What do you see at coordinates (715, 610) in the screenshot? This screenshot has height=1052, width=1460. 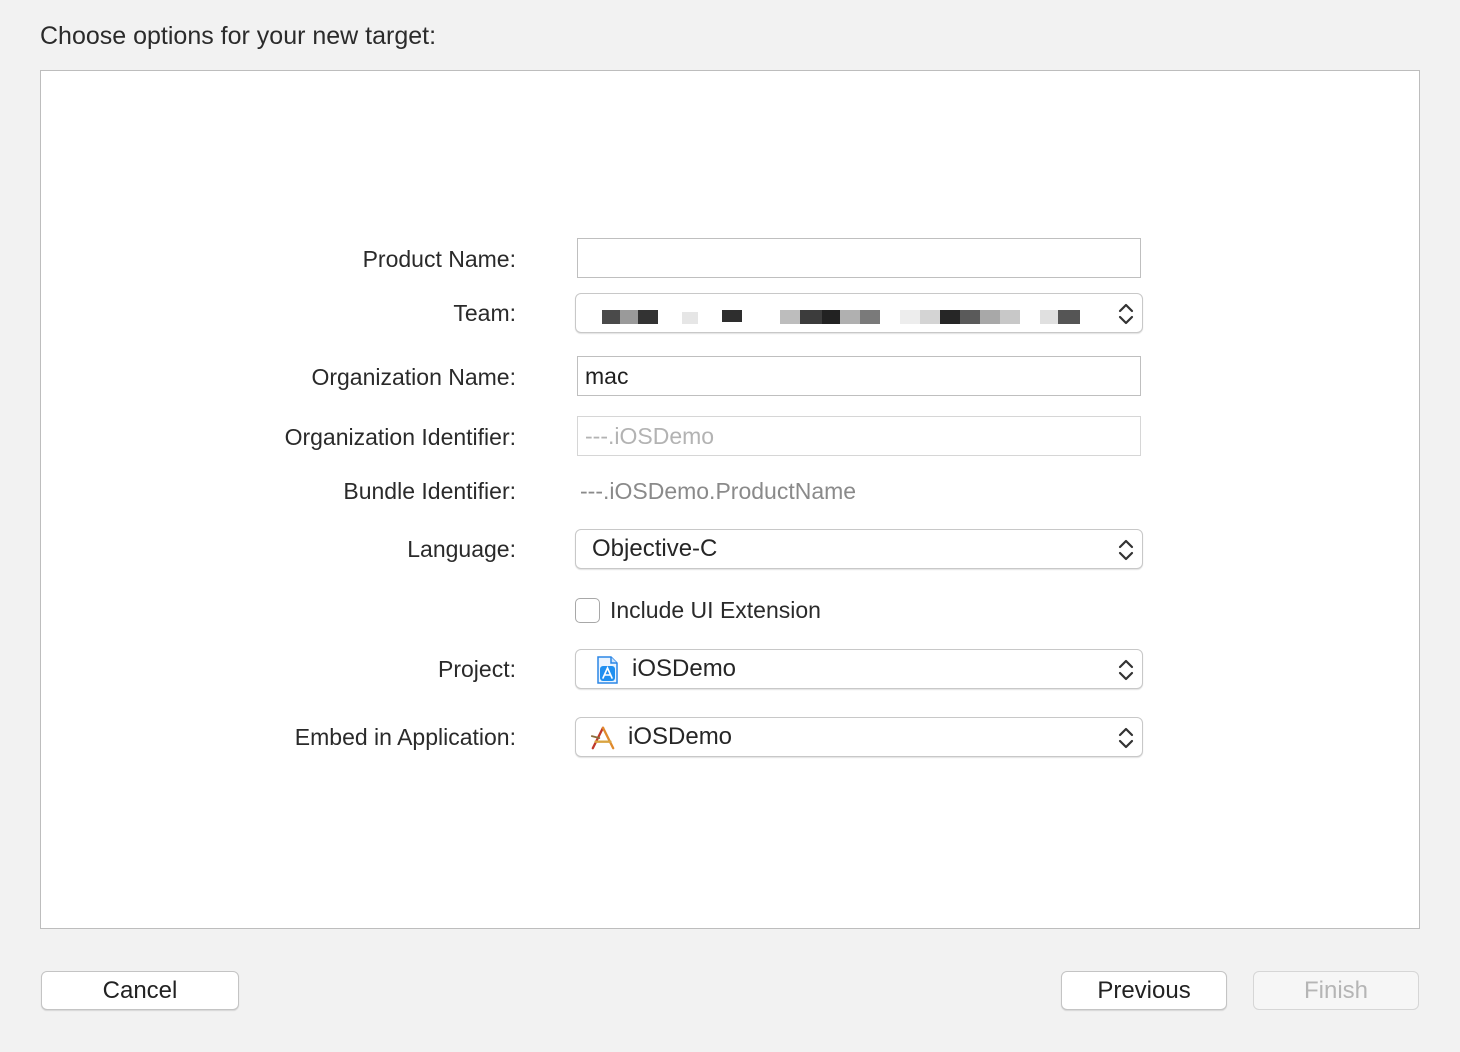 I see `include-ui-extension-label: Include UI Extension` at bounding box center [715, 610].